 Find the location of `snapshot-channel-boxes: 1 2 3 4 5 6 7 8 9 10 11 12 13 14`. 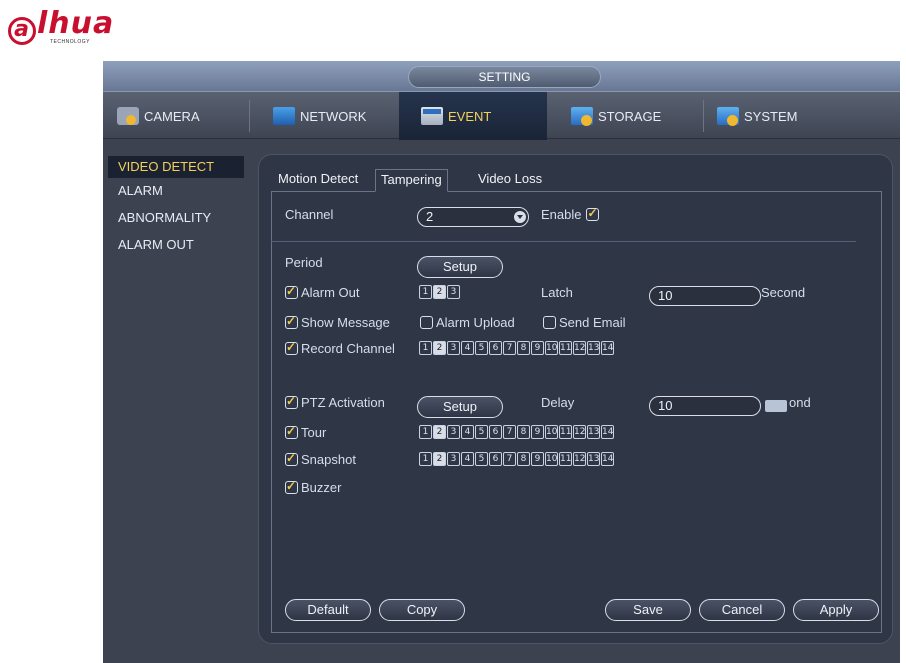

snapshot-channel-boxes: 1 2 3 4 5 6 7 8 9 10 11 12 13 14 is located at coordinates (517, 459).